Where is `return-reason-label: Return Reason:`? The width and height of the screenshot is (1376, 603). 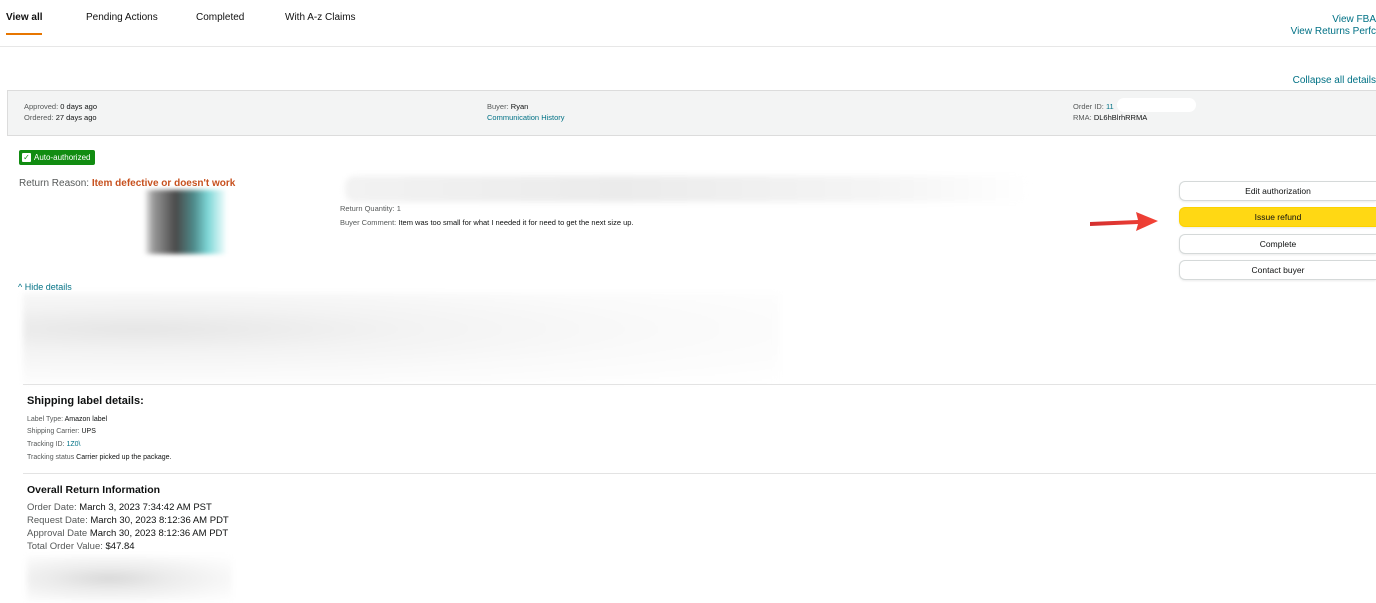 return-reason-label: Return Reason: is located at coordinates (54, 183).